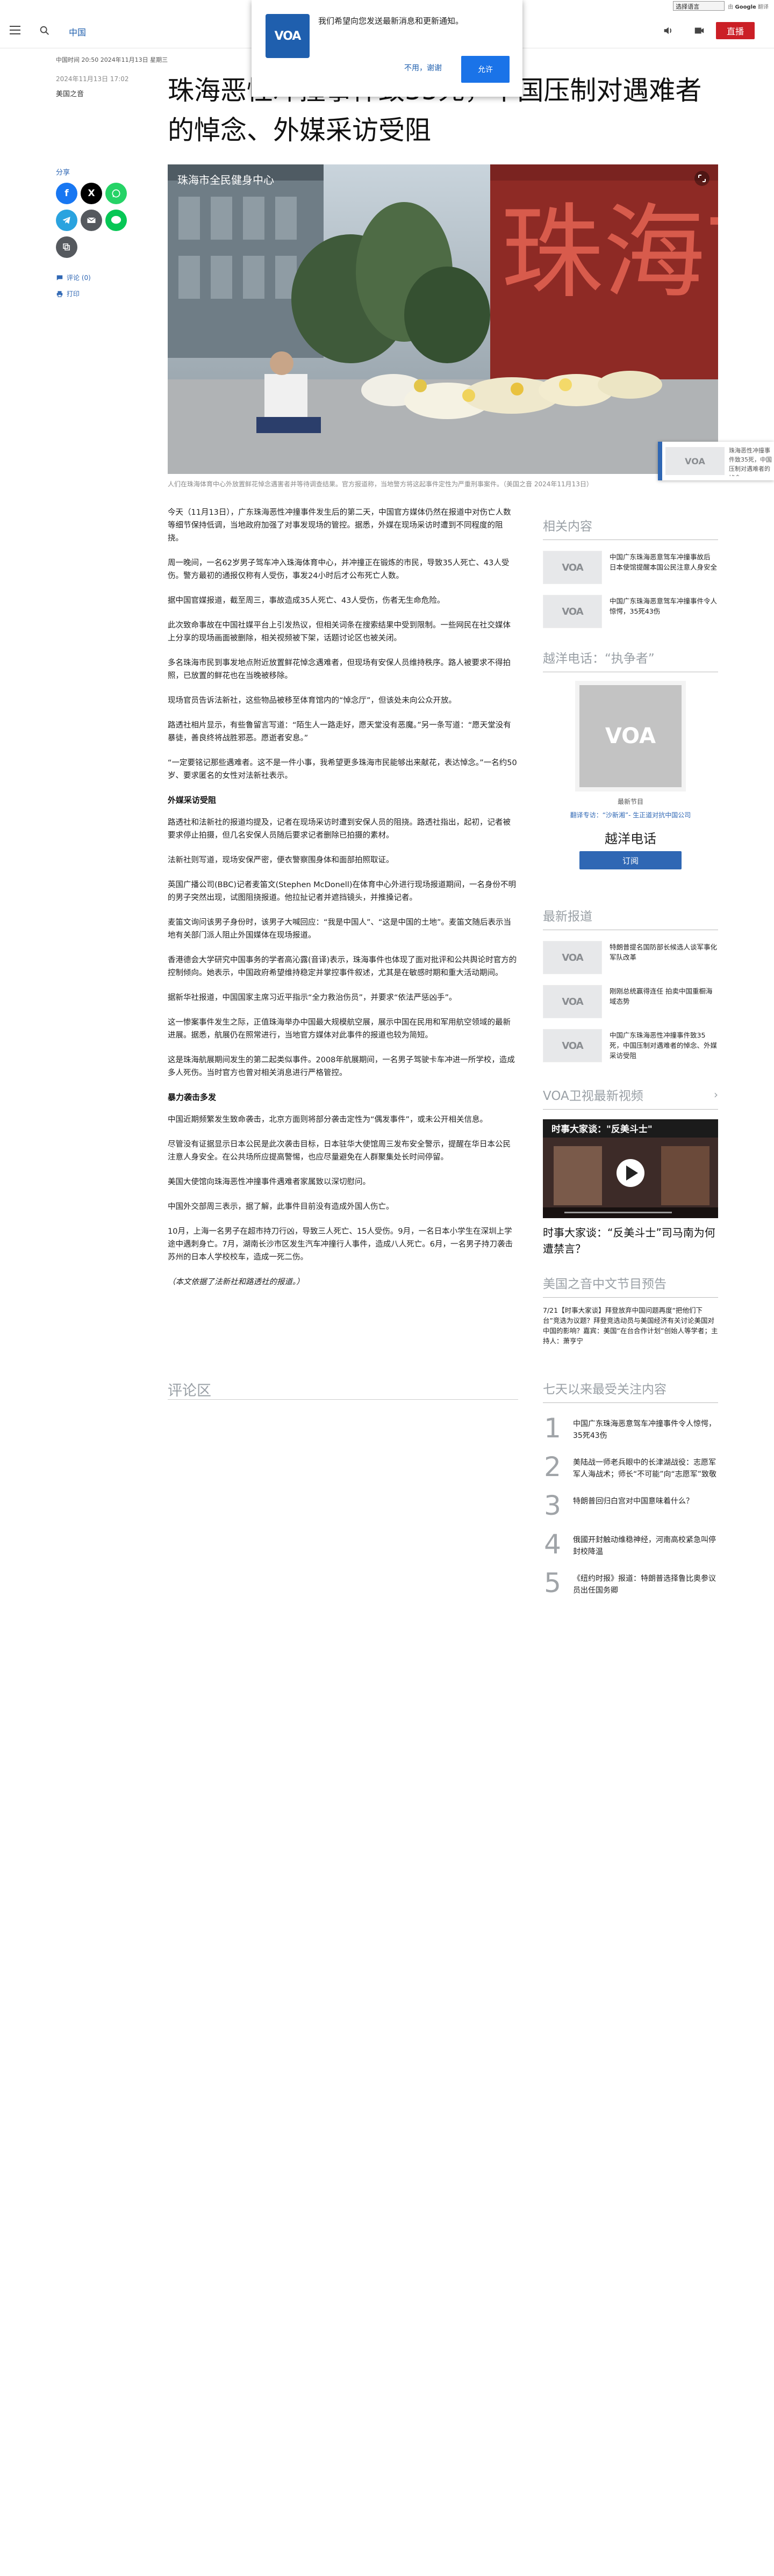 The image size is (774, 2576). I want to click on popular-link: 特朗普回归白宫对中国意味着什么？, so click(633, 1499).